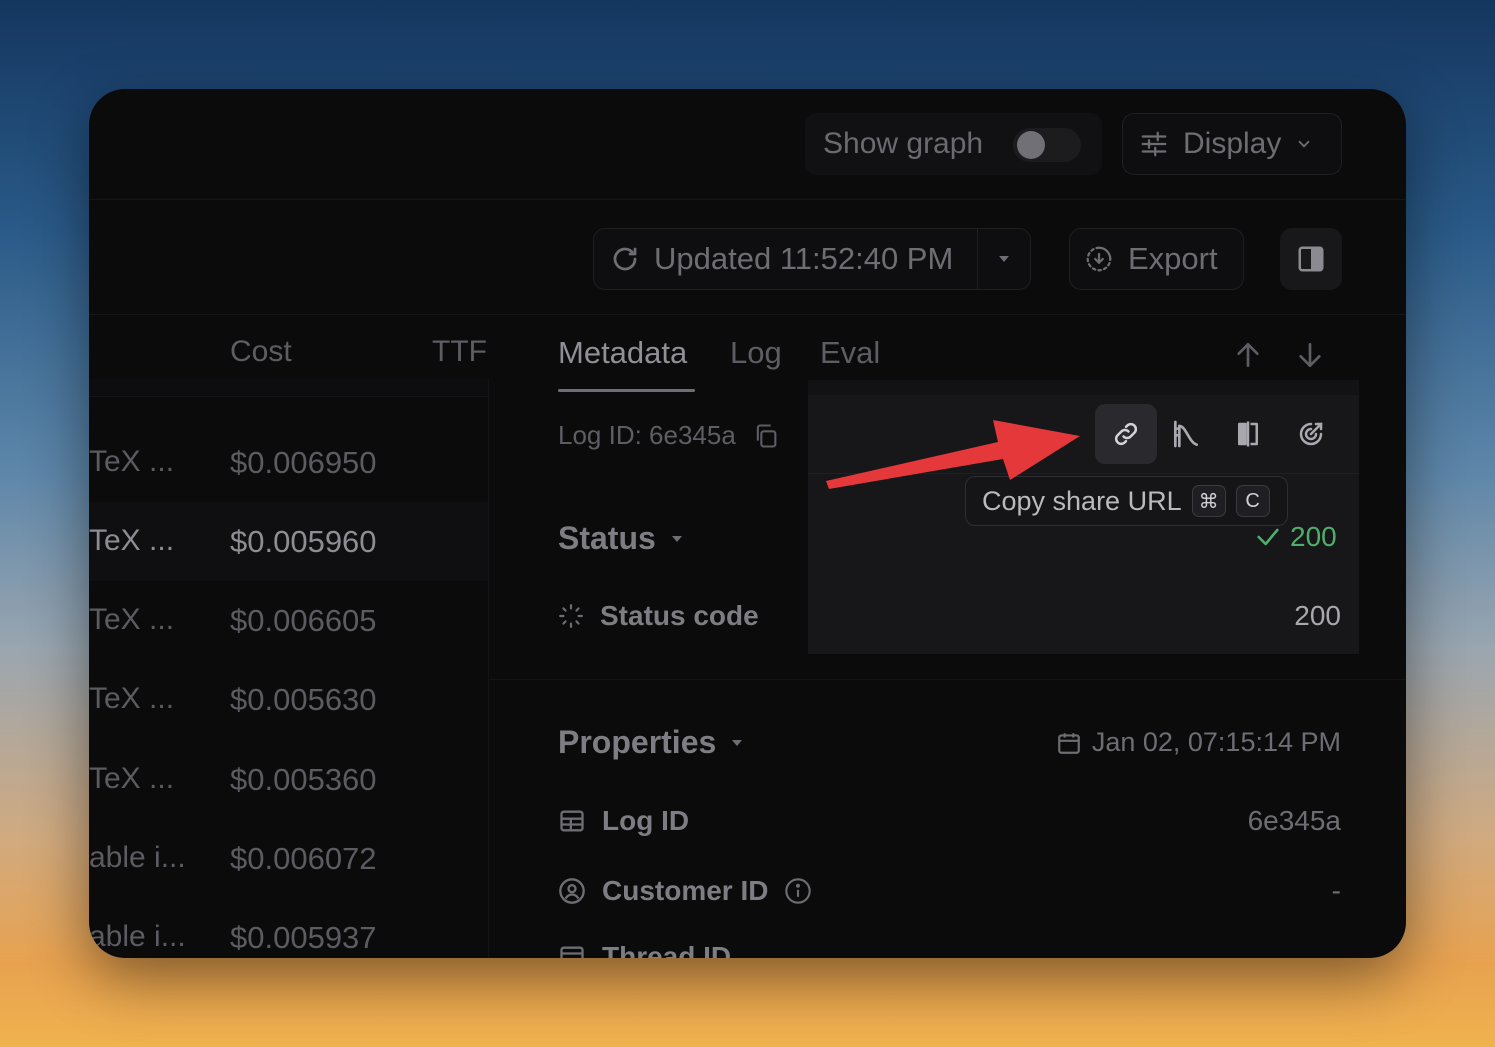 The width and height of the screenshot is (1495, 1047). What do you see at coordinates (1208, 501) in the screenshot?
I see `shortcut-key-command: ⌘` at bounding box center [1208, 501].